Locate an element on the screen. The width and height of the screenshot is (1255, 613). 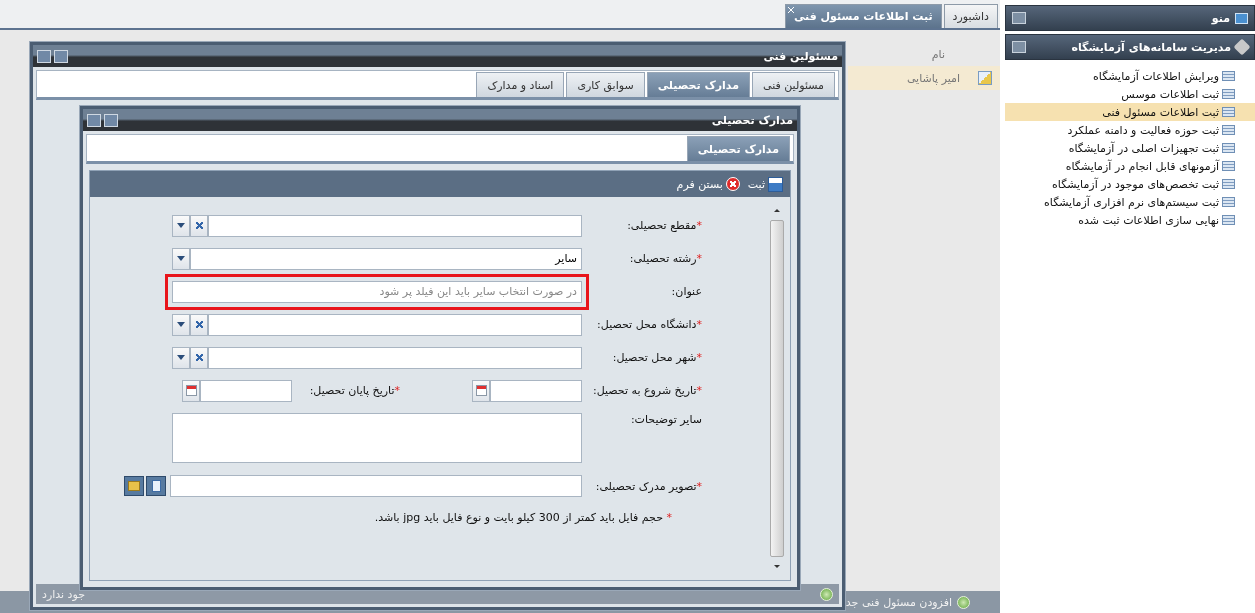
empty-message: جود ندارد is located at coordinates (63, 594).